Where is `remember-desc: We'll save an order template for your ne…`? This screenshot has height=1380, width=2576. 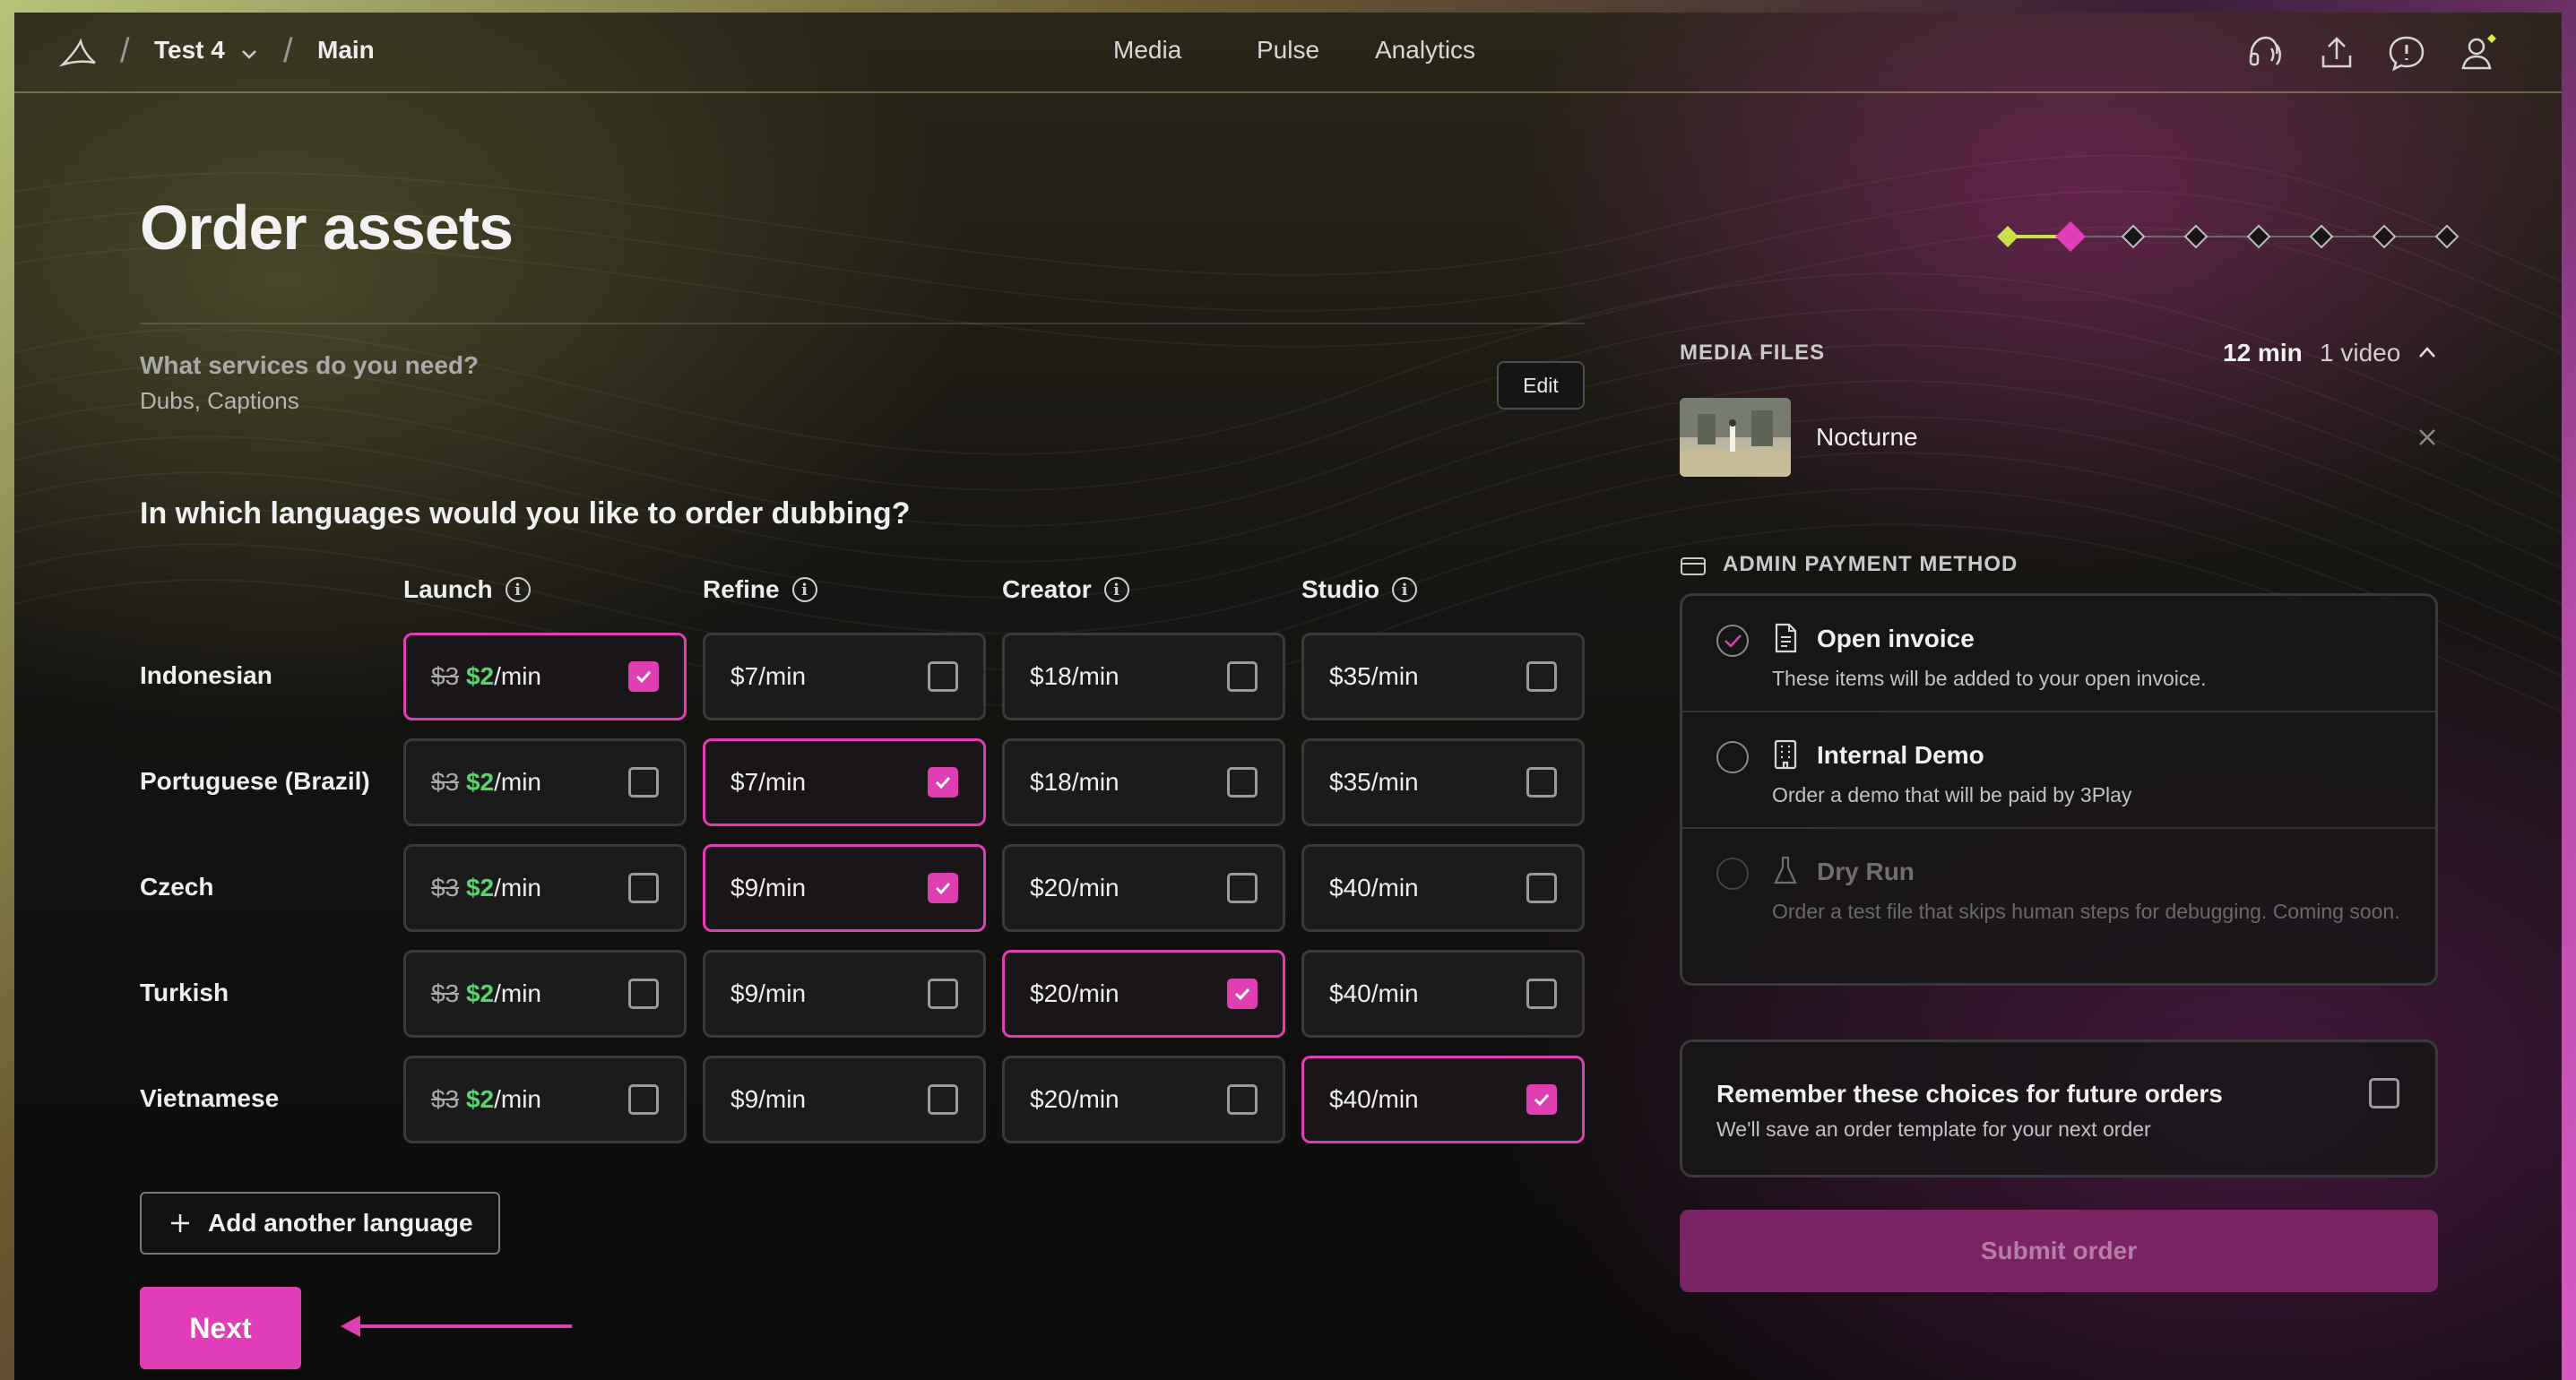 remember-desc: We'll save an order template for your ne… is located at coordinates (1933, 1129).